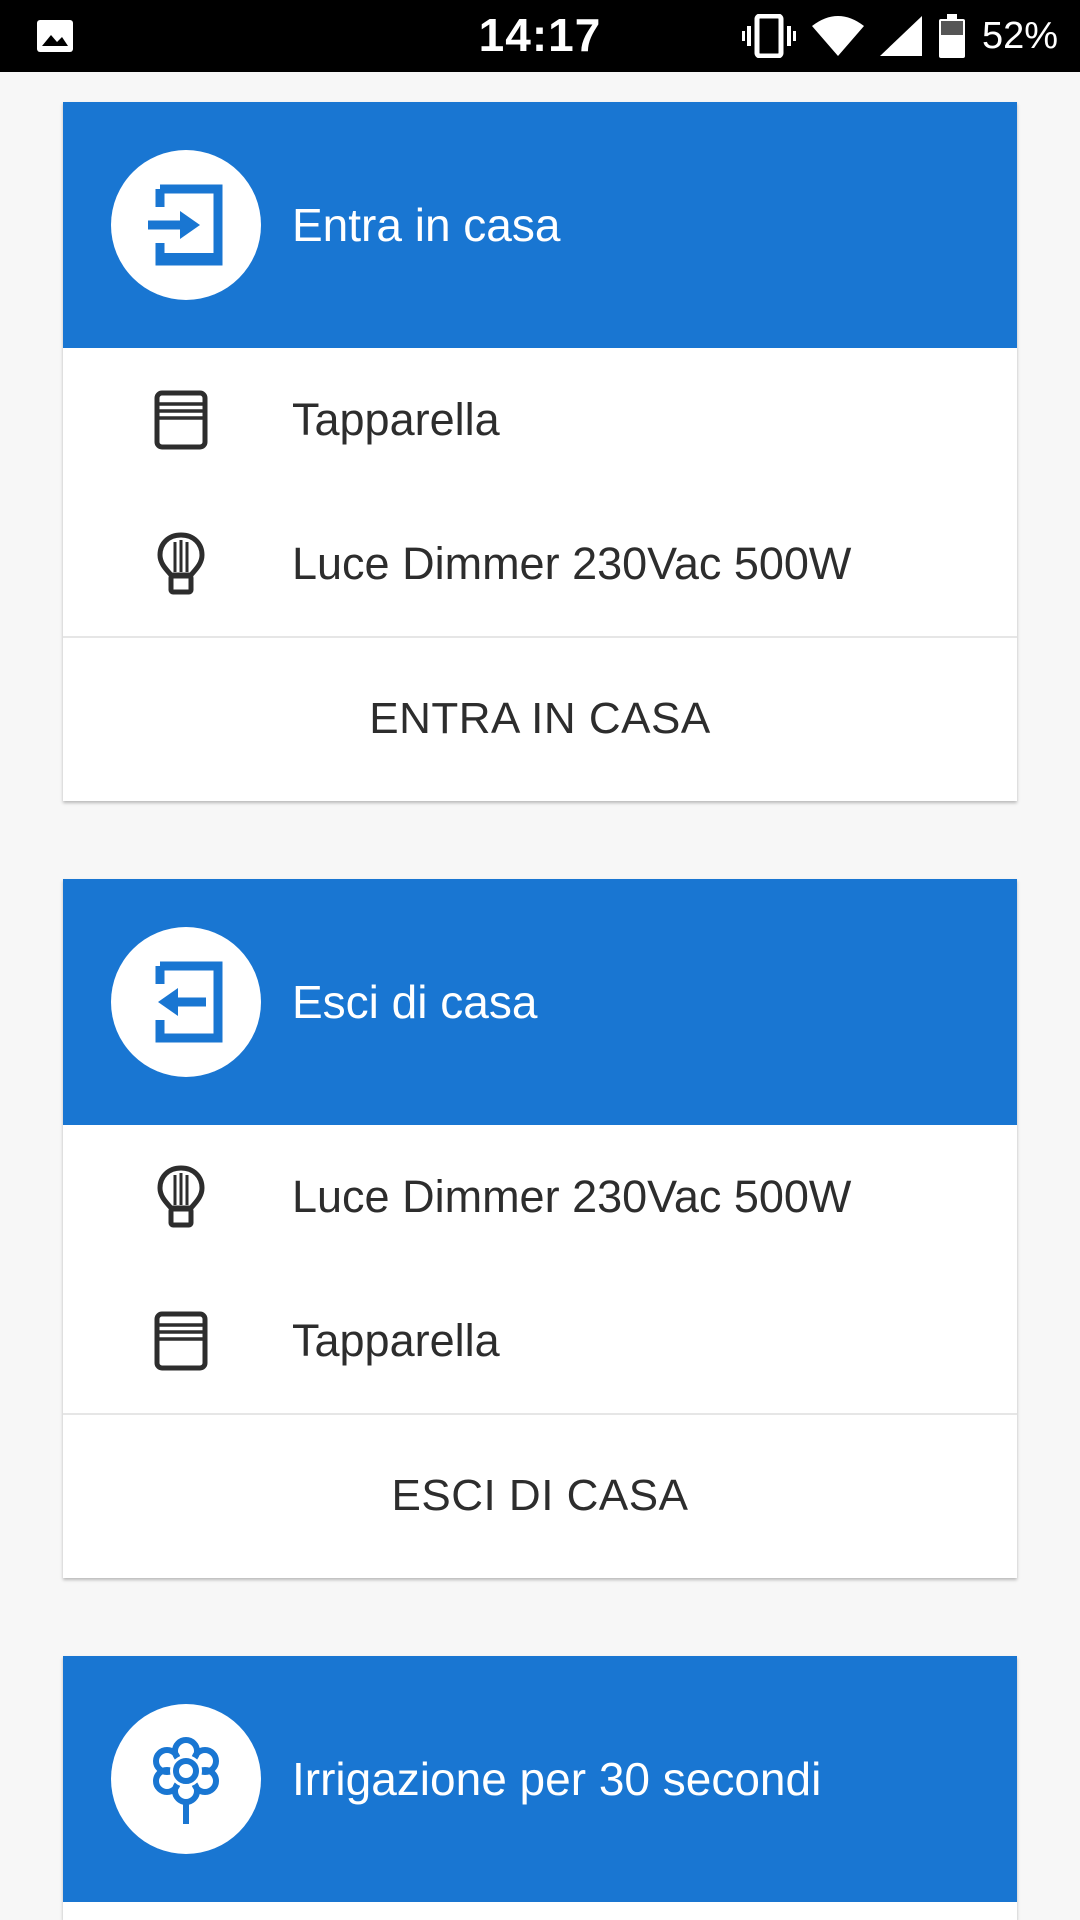  I want to click on scenario-card-irrigazione: Irrigazione per 30 secondi, so click(540, 1788).